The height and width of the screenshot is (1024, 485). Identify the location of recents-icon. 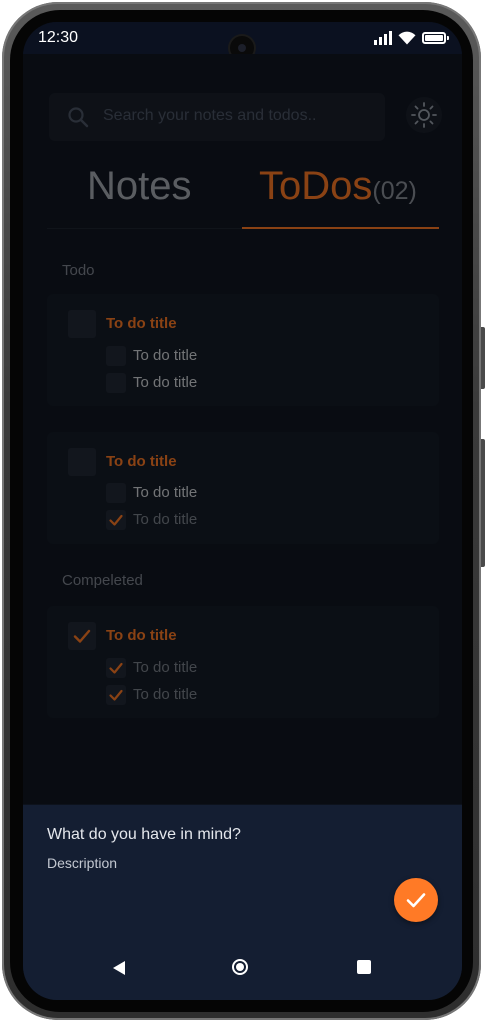
(364, 967).